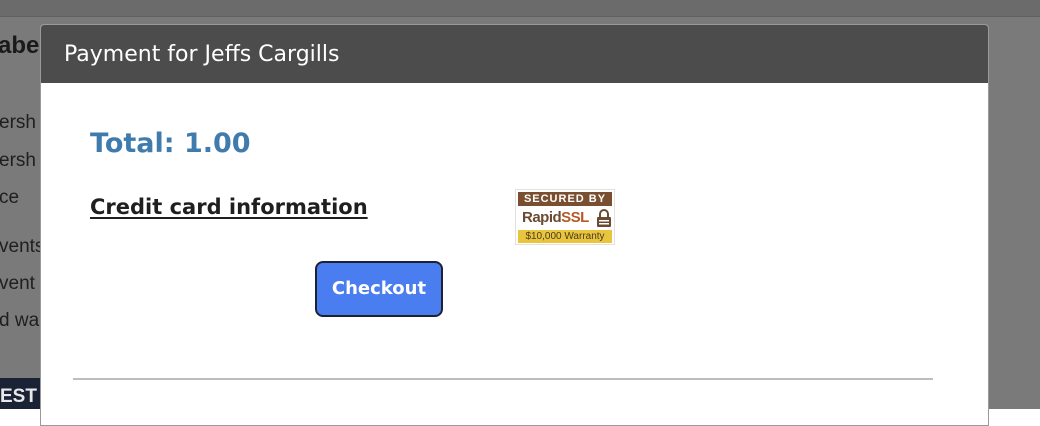 The height and width of the screenshot is (426, 1040). I want to click on ssl-brand-rapid: Rapid, so click(542, 217).